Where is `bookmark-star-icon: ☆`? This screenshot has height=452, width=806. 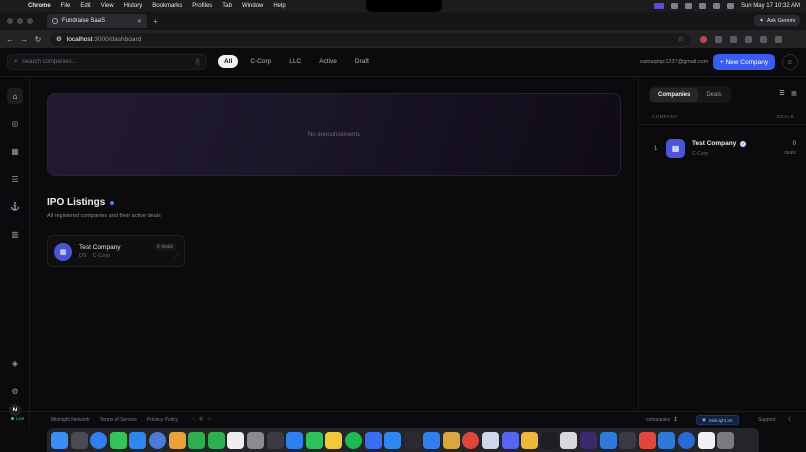
bookmark-star-icon: ☆ is located at coordinates (681, 39).